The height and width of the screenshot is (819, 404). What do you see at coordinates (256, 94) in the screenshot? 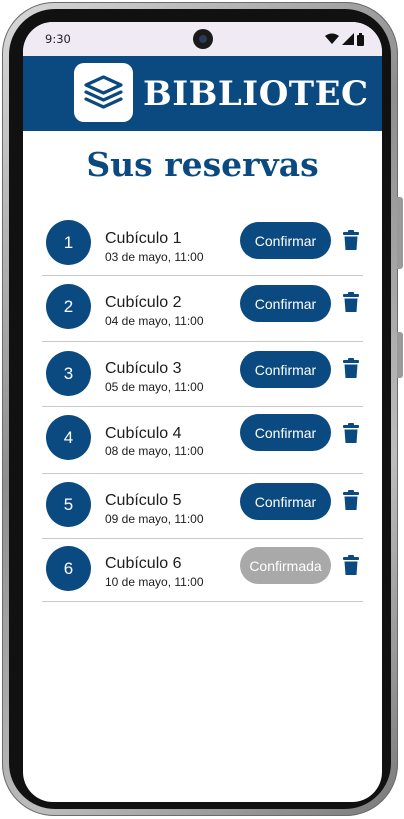
I see `brand-name: BIBLIOTEC` at bounding box center [256, 94].